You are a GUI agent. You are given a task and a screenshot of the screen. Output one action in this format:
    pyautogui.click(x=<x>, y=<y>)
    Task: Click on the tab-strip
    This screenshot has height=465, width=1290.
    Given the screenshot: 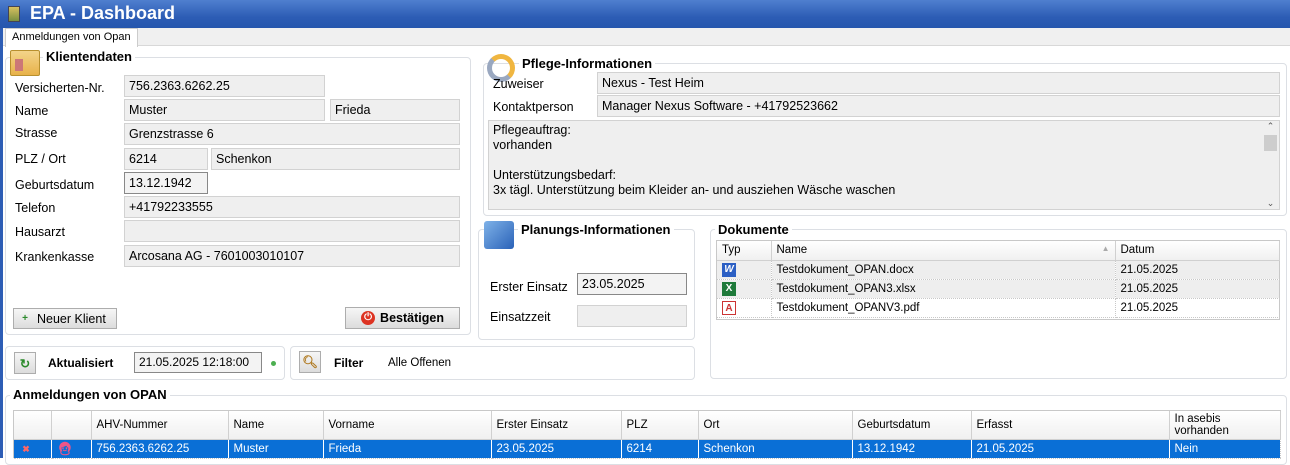 What is the action you would take?
    pyautogui.click(x=646, y=37)
    